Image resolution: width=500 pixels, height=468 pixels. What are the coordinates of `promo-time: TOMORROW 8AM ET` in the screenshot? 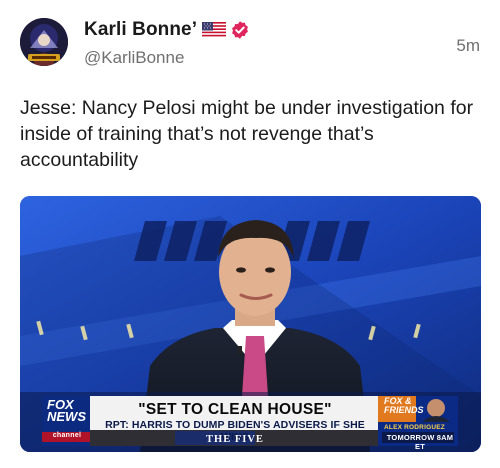 It's located at (420, 442).